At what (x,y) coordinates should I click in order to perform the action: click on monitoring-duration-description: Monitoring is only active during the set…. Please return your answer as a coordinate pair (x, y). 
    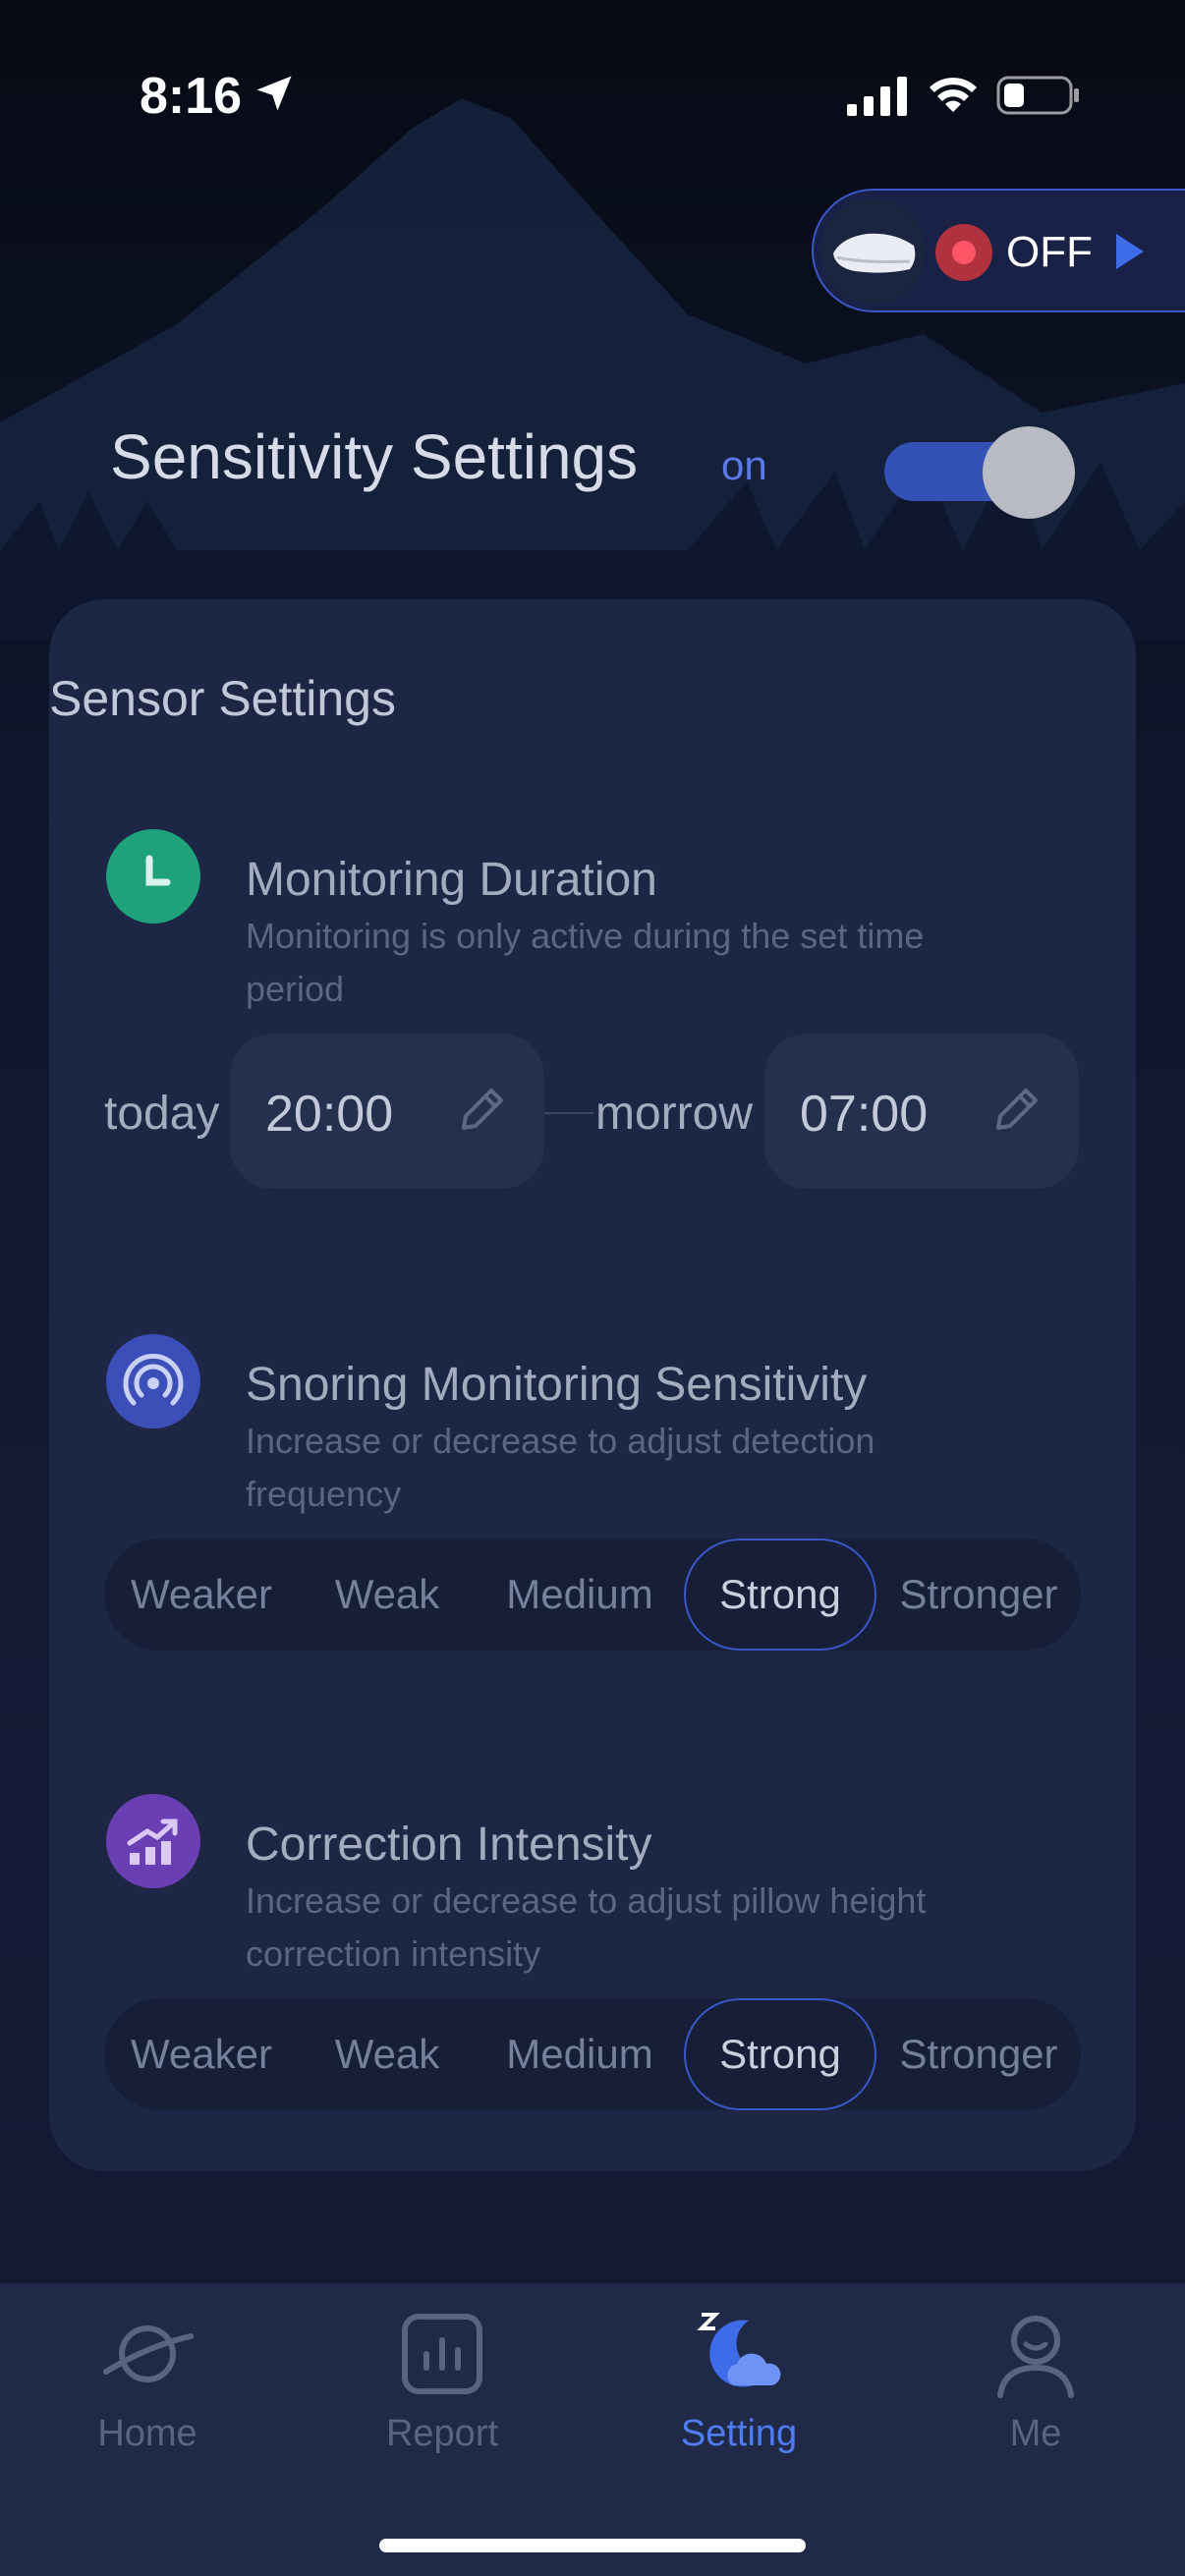
    Looking at the image, I should click on (586, 962).